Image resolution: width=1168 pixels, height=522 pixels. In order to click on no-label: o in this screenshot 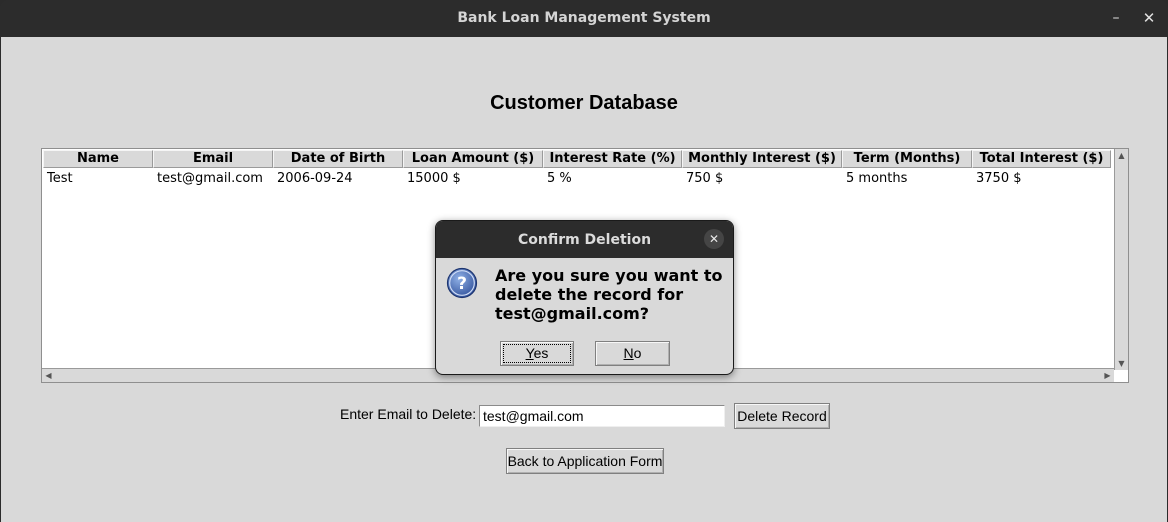, I will do `click(637, 353)`.